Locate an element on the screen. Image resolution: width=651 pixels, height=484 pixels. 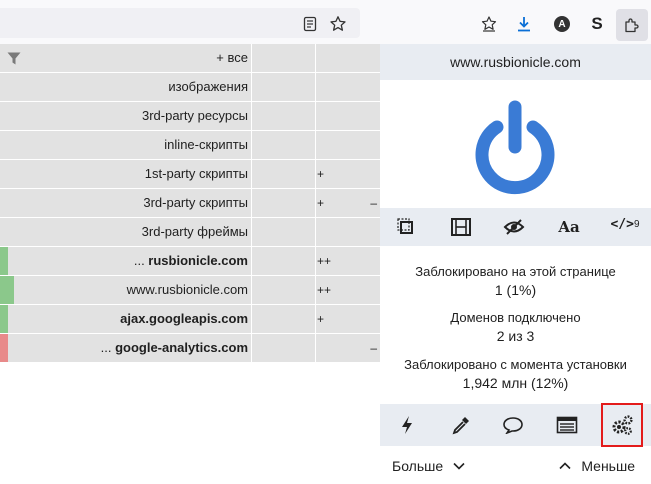
matrix-row: ... rusbionicle.com ++ is located at coordinates (190, 261).